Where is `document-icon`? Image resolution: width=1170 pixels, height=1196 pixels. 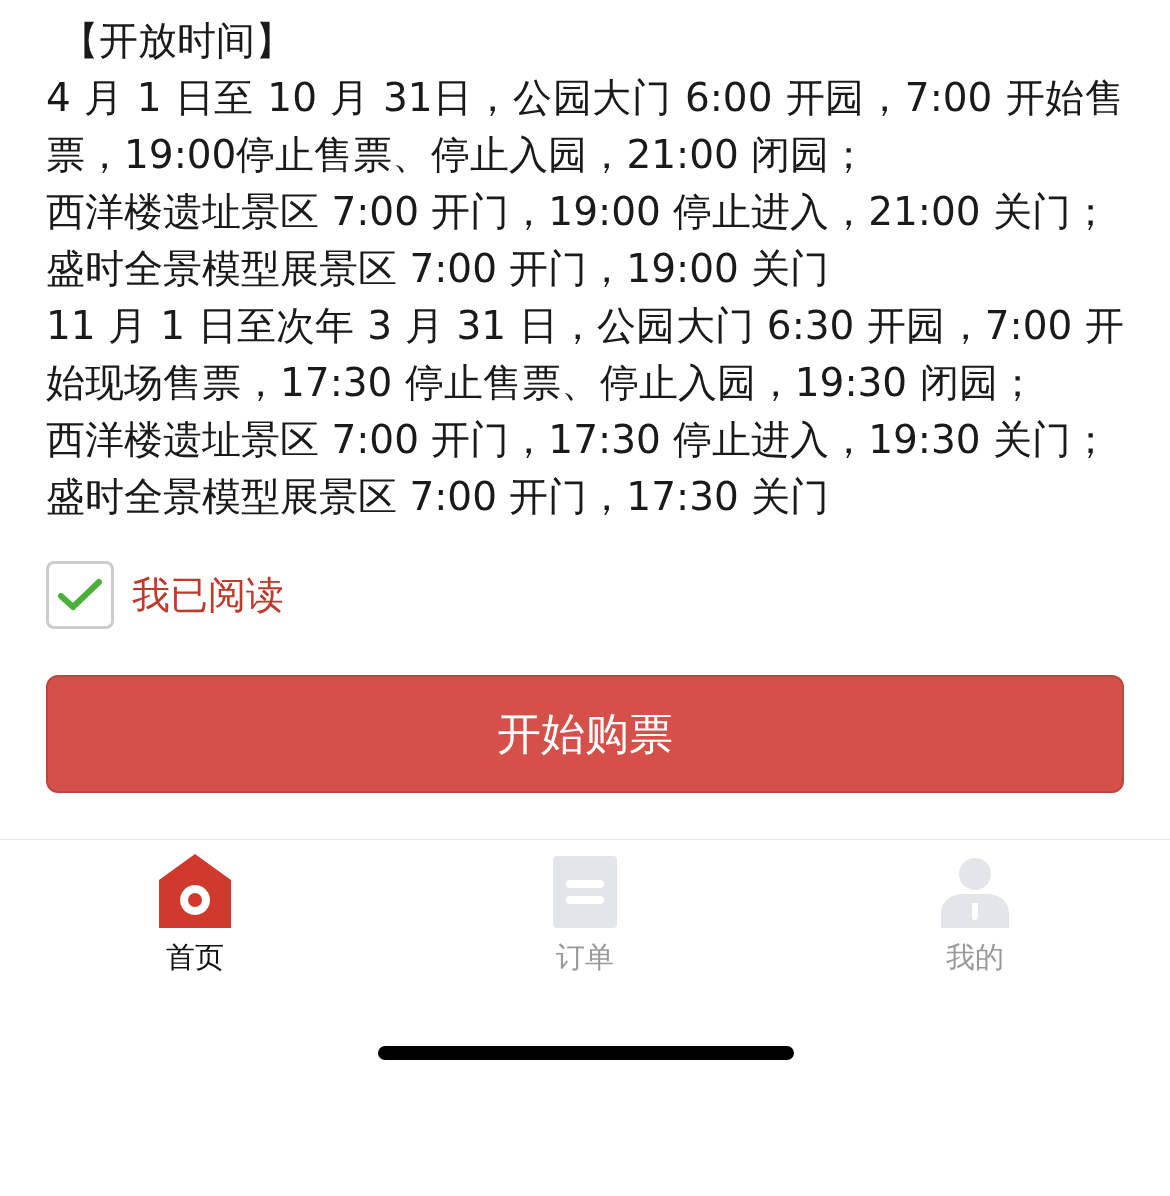
document-icon is located at coordinates (585, 892).